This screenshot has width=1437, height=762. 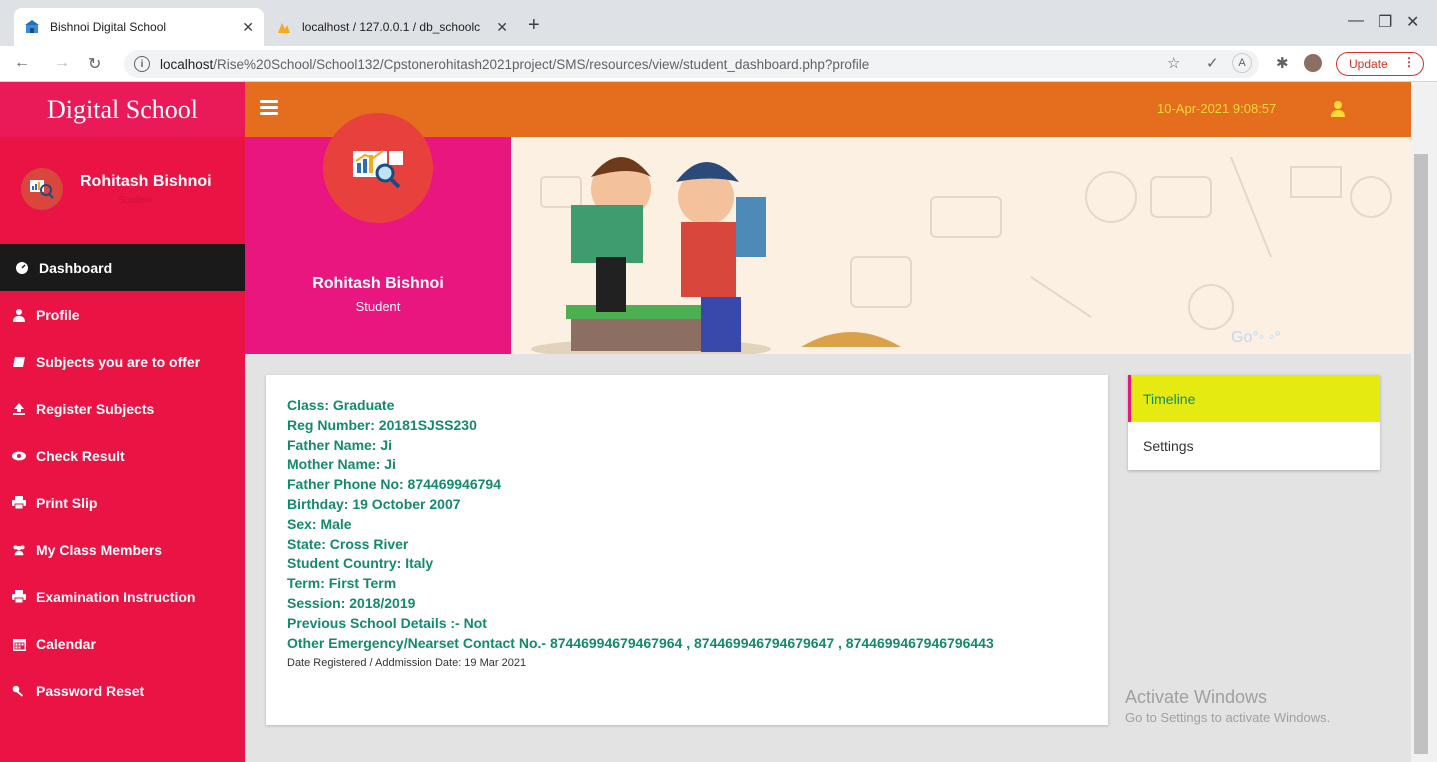 I want to click on calendar-icon, so click(x=19, y=644).